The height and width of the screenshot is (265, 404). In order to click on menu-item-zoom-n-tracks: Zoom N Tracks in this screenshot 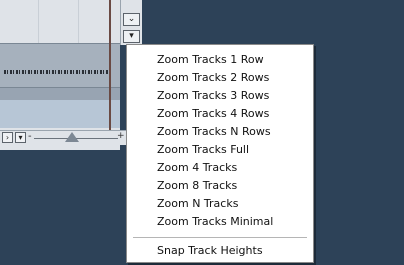, I will do `click(220, 204)`.